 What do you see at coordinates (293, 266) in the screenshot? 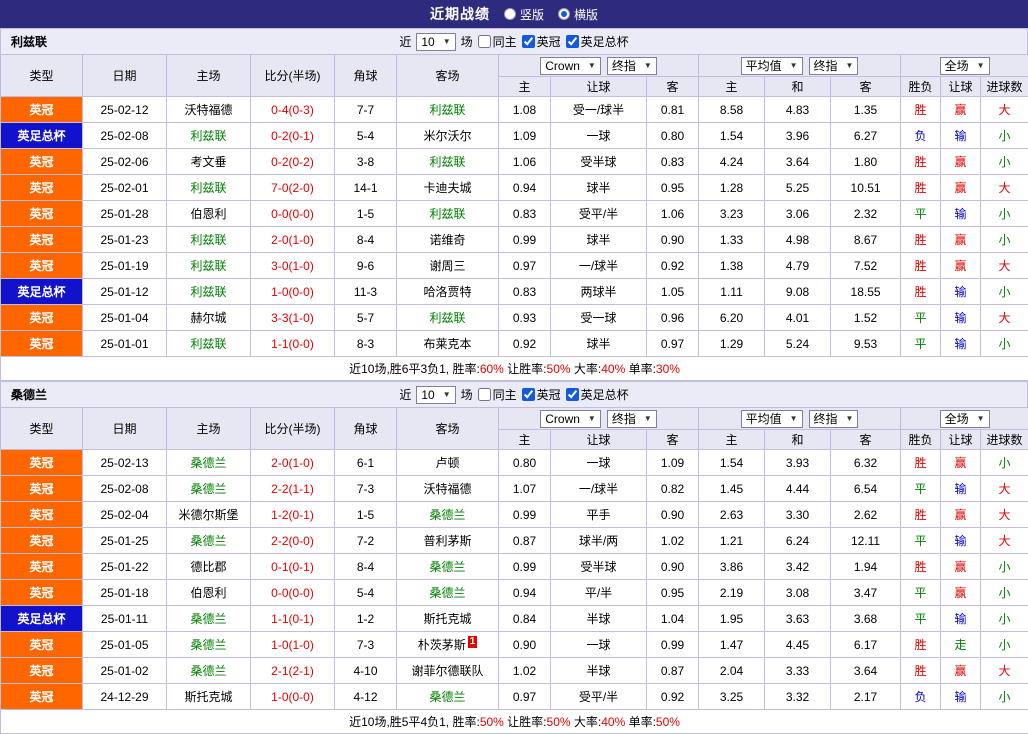
I see `match-score: 3-0(1-0)` at bounding box center [293, 266].